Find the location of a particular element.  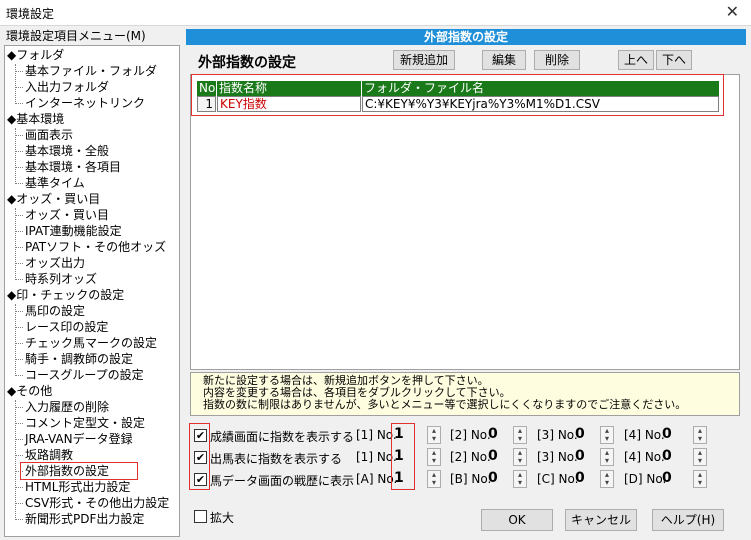

menu-item-time-series-odds: 時系列オッズ is located at coordinates (61, 279).